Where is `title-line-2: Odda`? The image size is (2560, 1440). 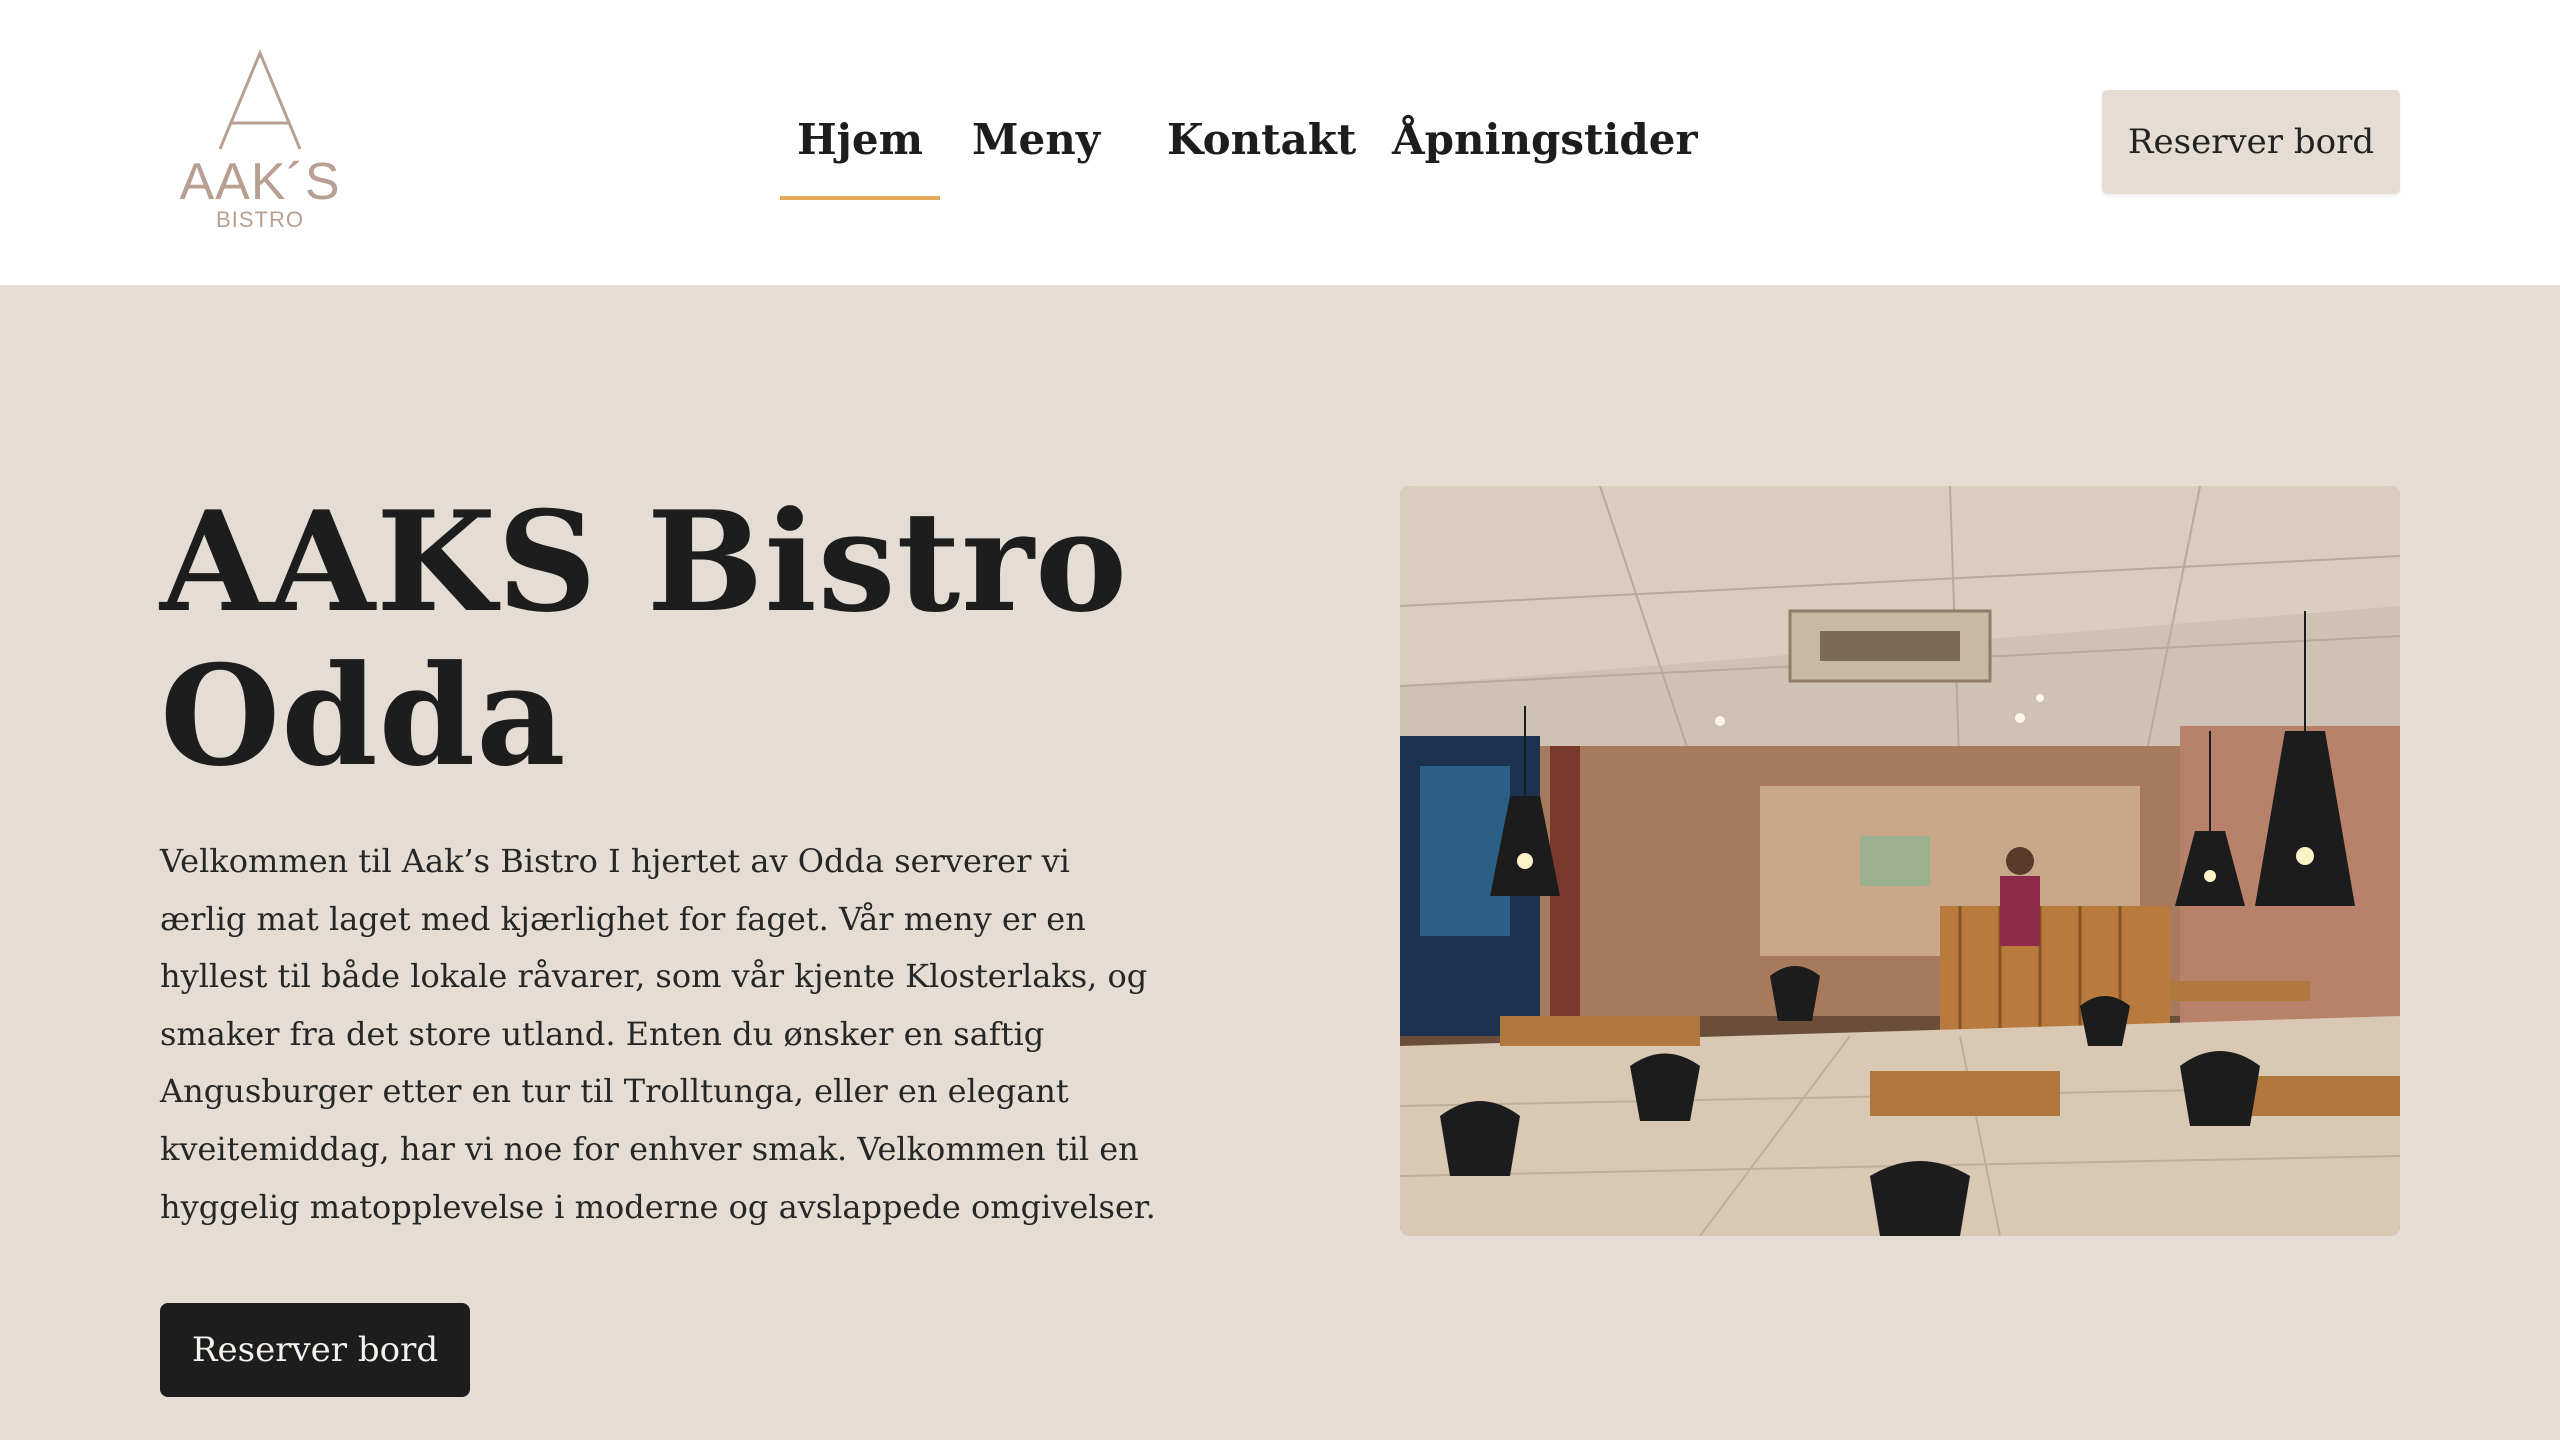
title-line-2: Odda is located at coordinates (363, 715).